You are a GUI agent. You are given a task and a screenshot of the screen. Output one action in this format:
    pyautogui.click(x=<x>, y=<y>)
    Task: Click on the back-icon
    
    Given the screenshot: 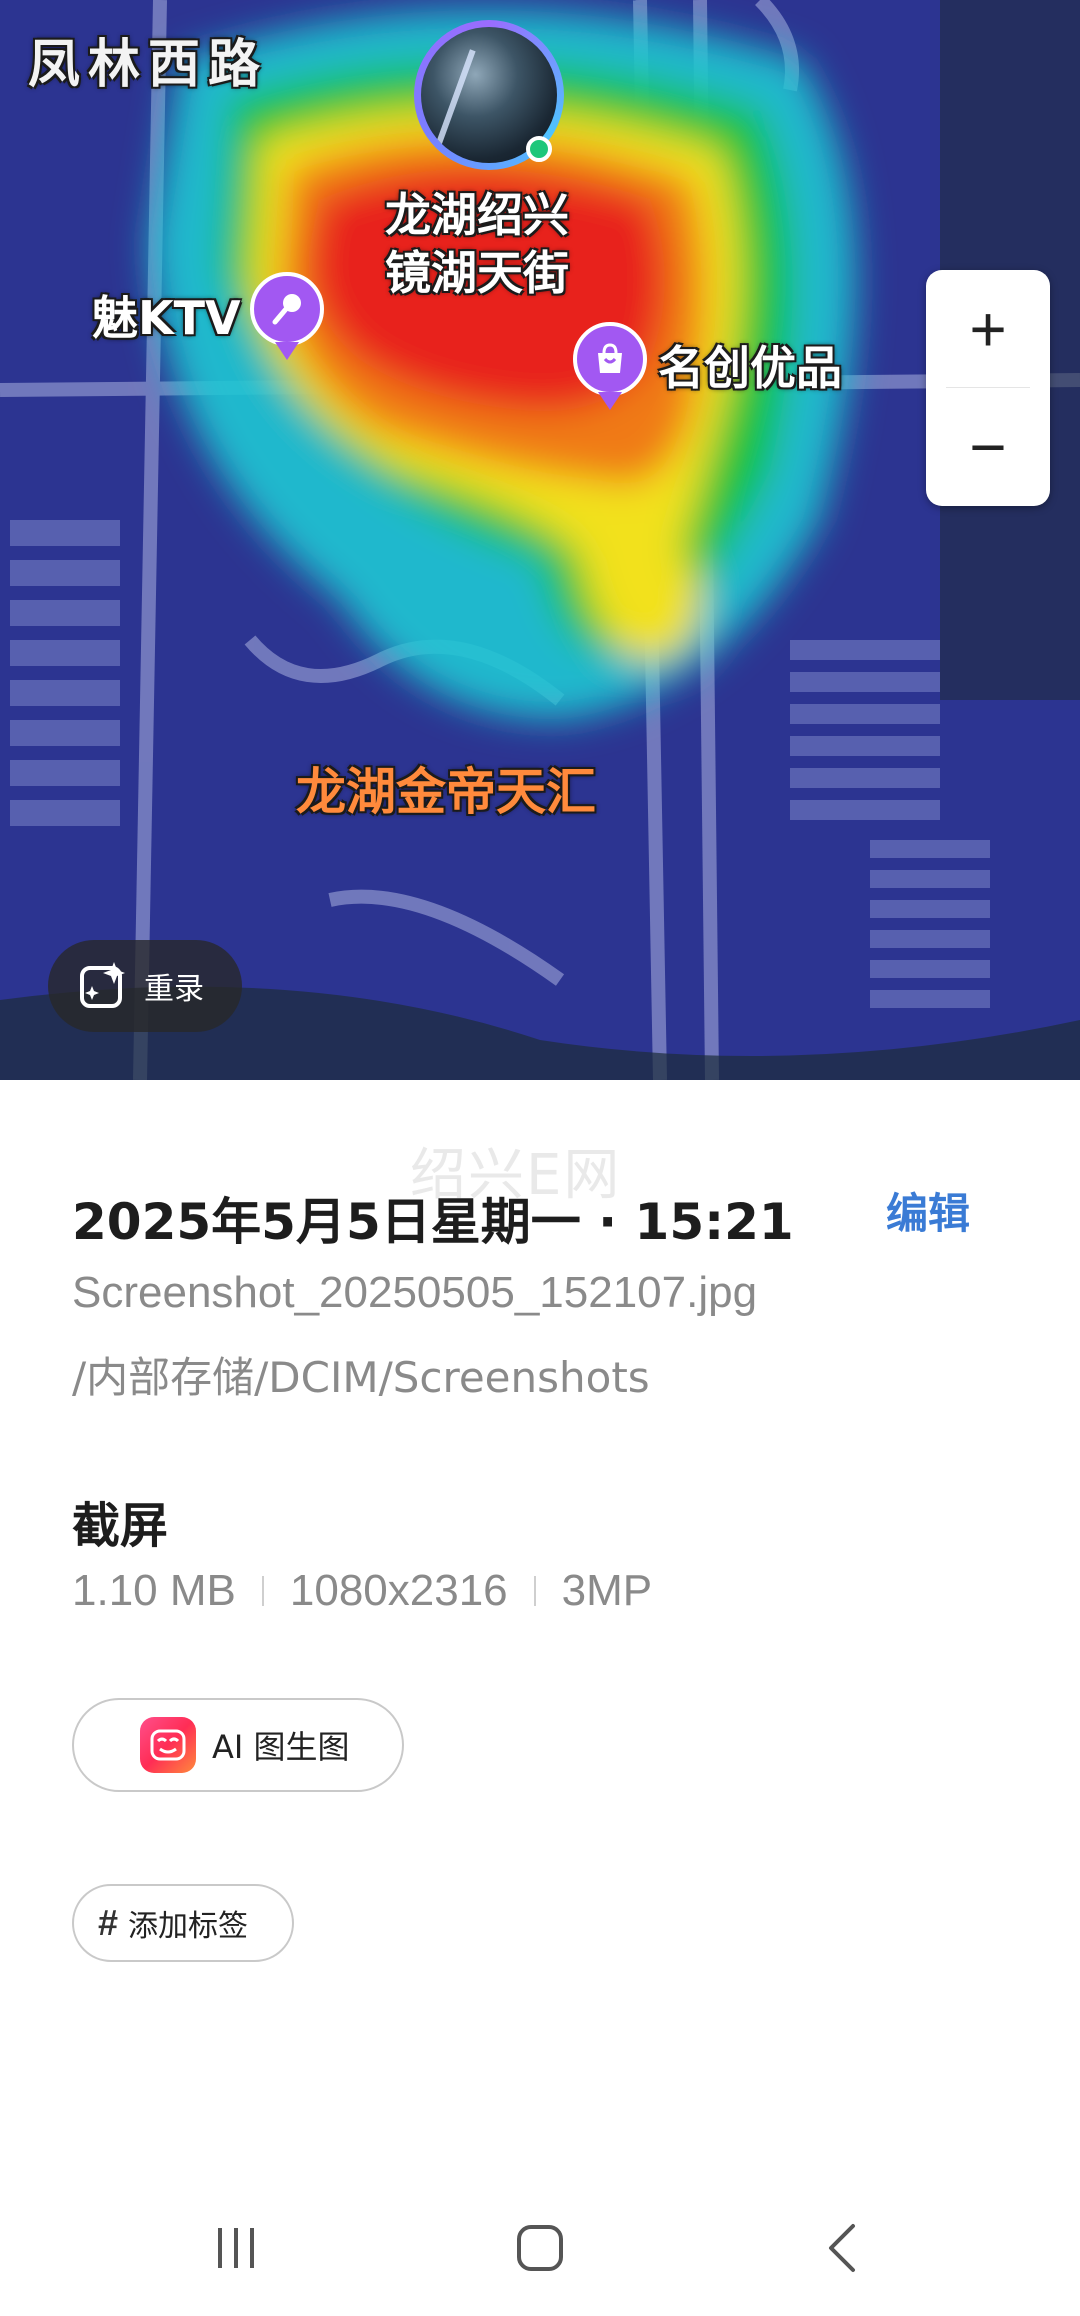 What is the action you would take?
    pyautogui.click(x=842, y=2248)
    